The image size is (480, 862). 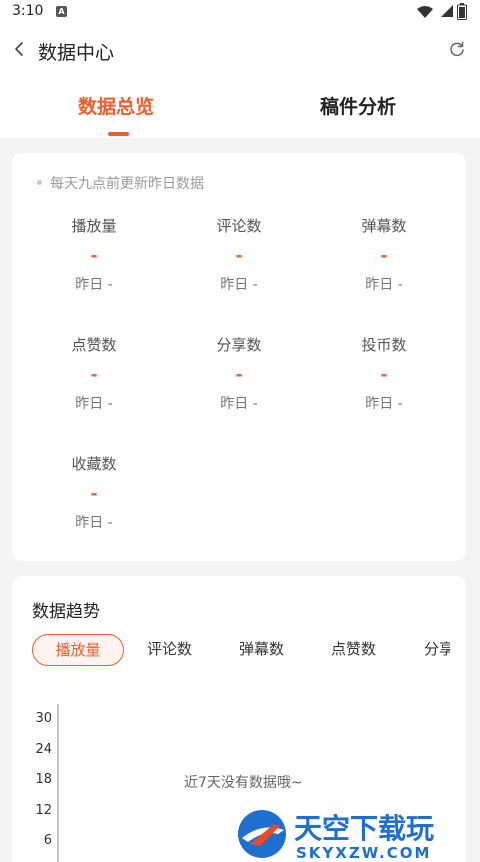 I want to click on signal-icon, so click(x=447, y=11).